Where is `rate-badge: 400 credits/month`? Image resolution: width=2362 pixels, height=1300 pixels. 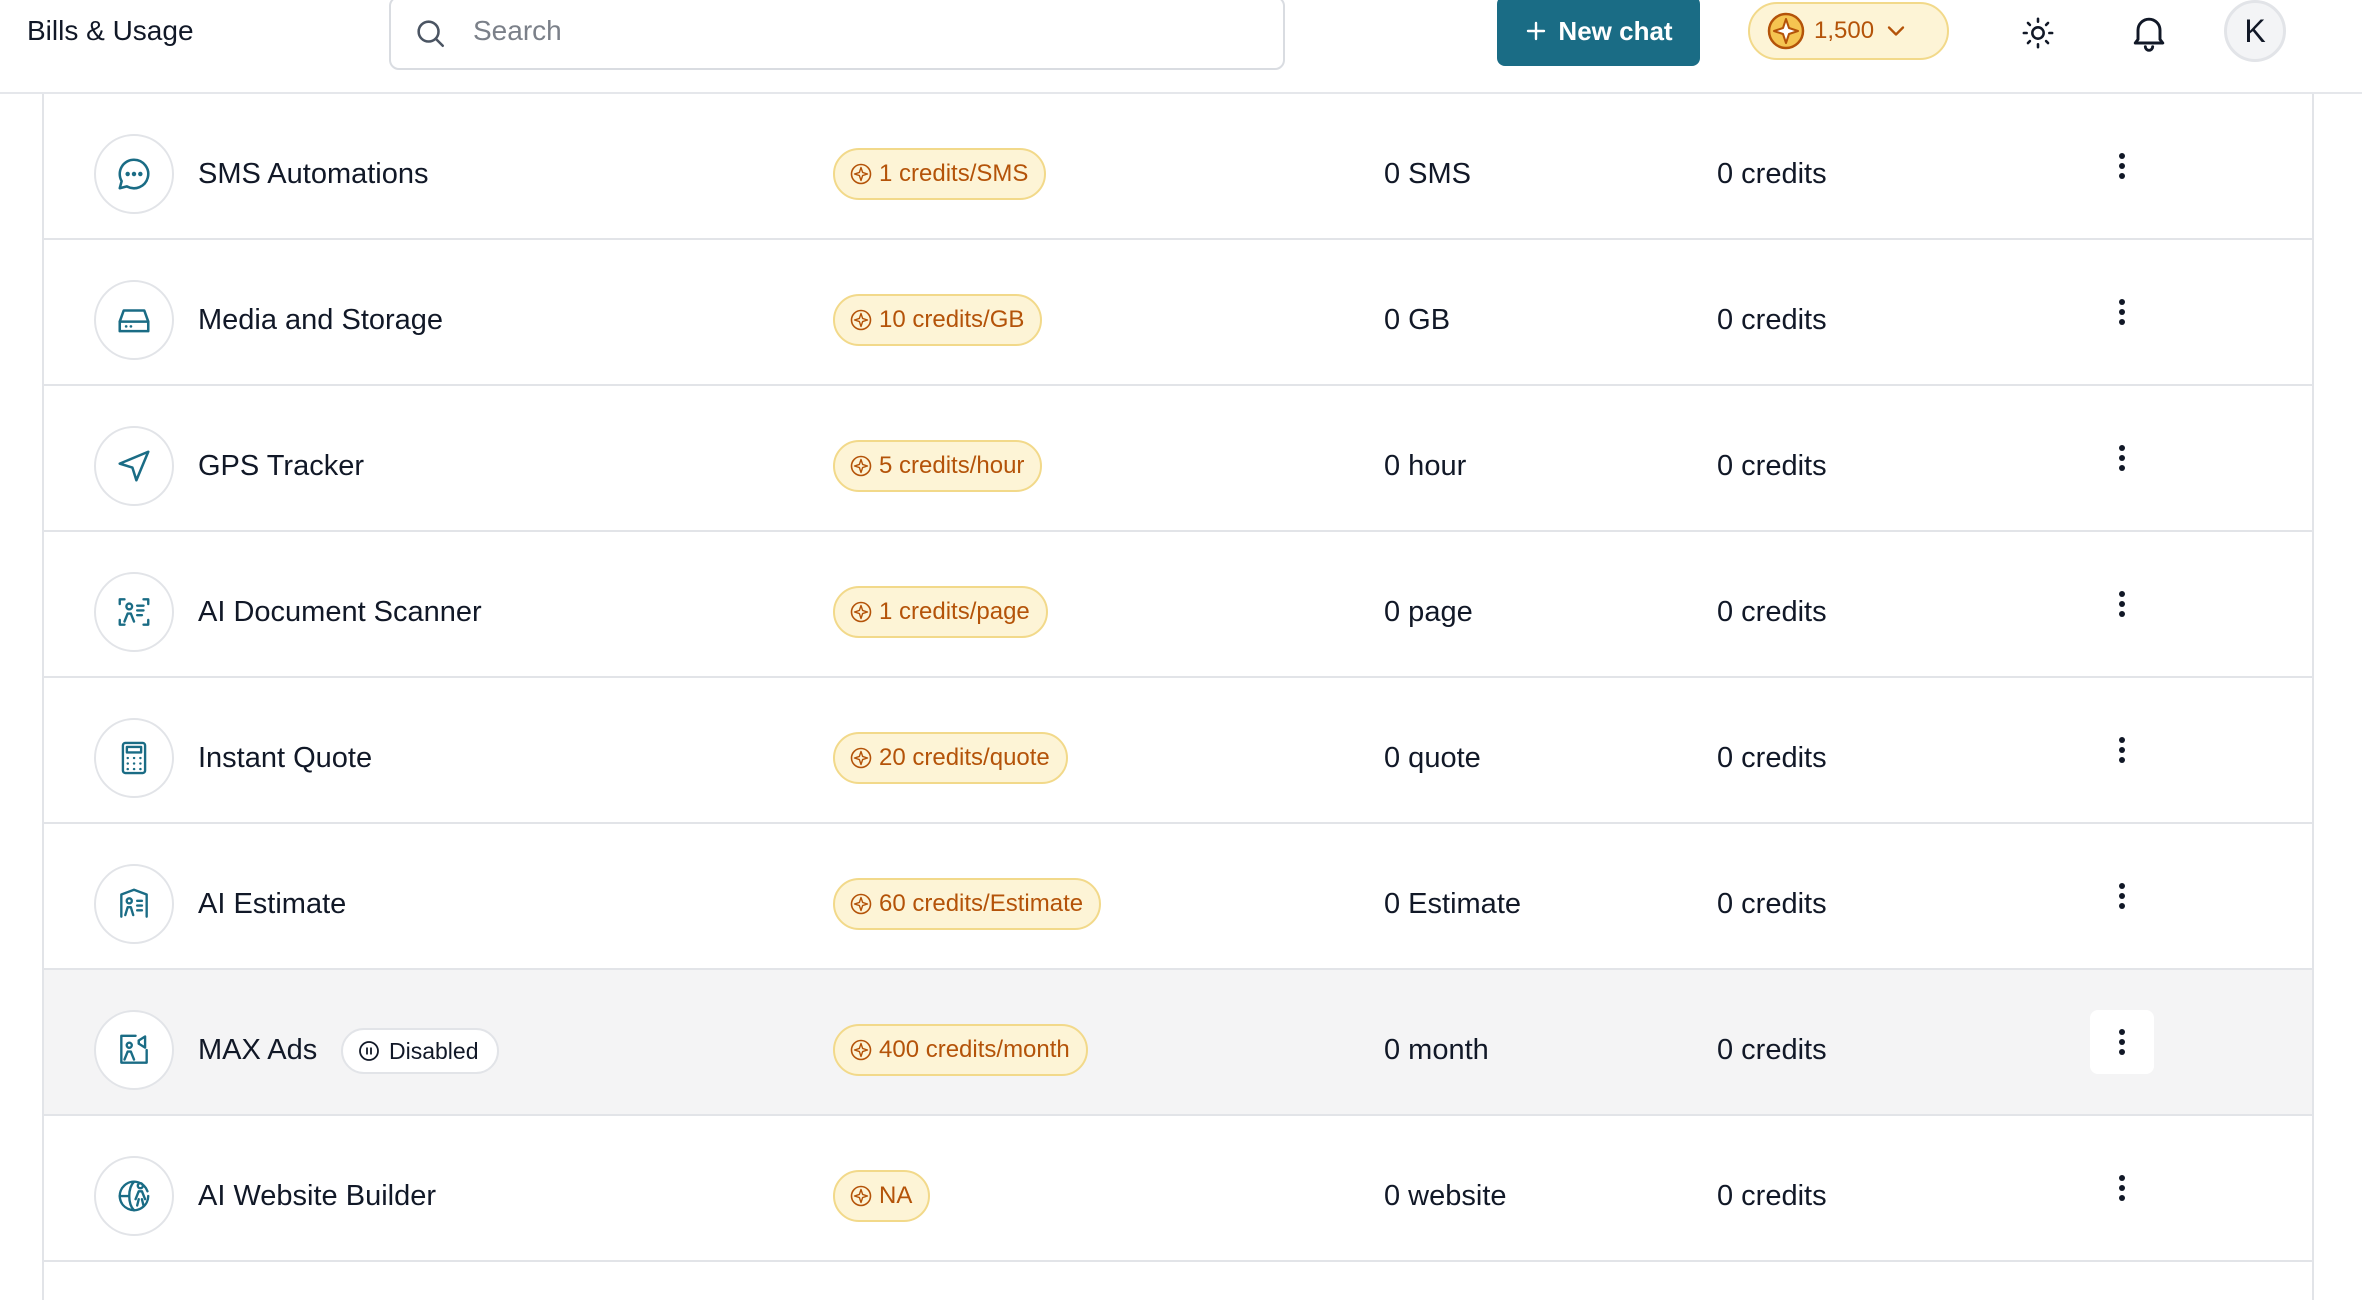 rate-badge: 400 credits/month is located at coordinates (960, 1050).